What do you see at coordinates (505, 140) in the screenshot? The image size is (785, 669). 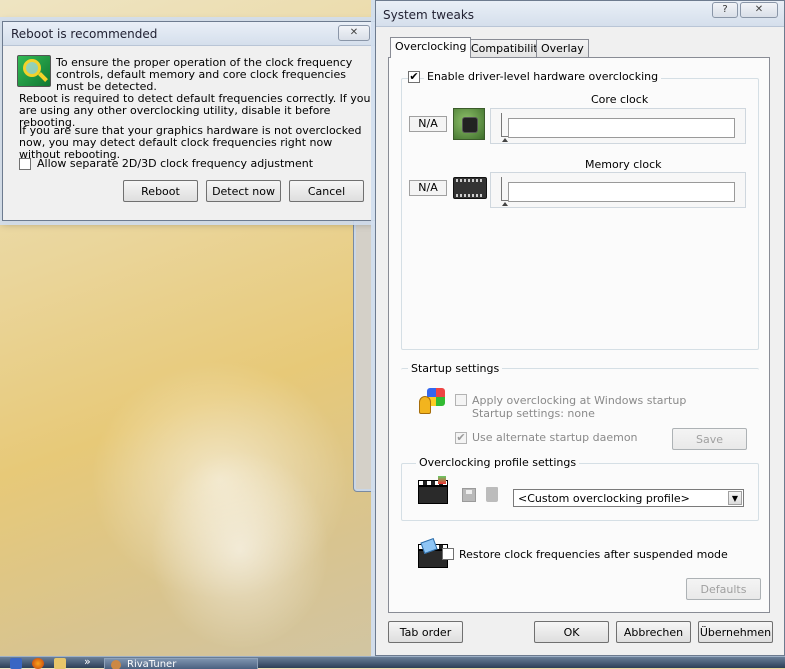 I see `core-clock-slider-tick` at bounding box center [505, 140].